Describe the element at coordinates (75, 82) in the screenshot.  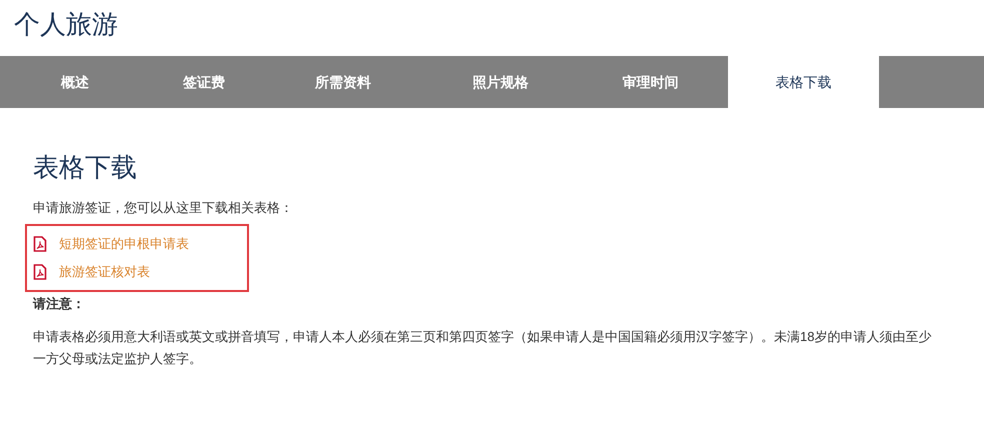
I see `tab: 概述` at that location.